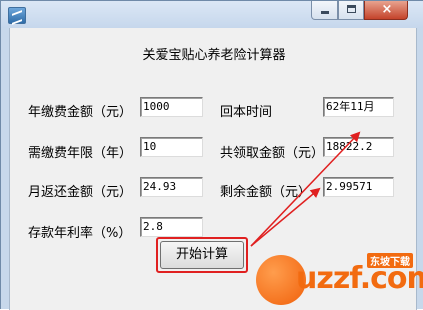  Describe the element at coordinates (212, 14) in the screenshot. I see `title-bar: ×` at that location.